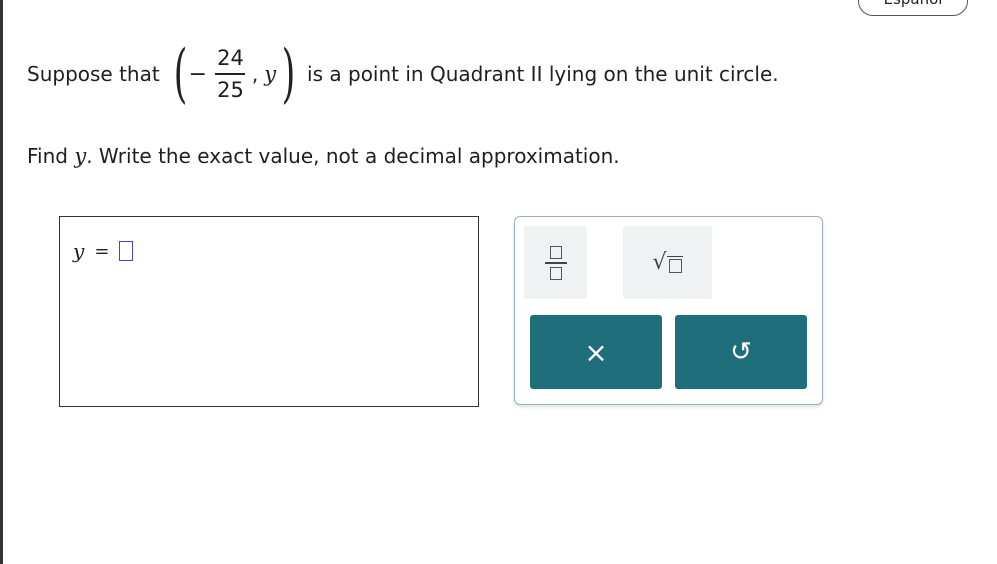 The width and height of the screenshot is (997, 564). I want to click on prompt-variable: y, so click(80, 156).